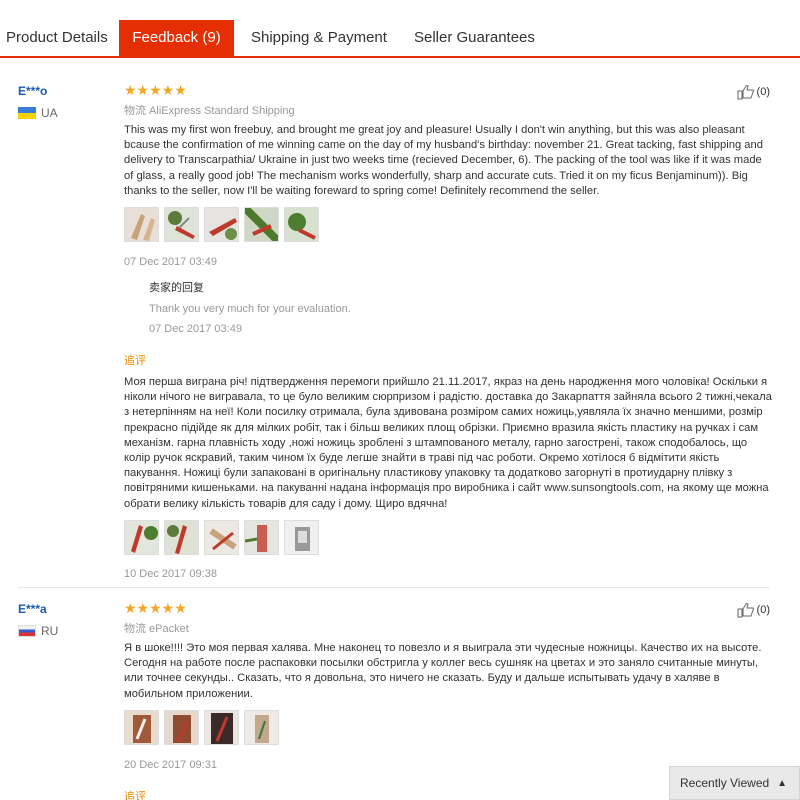 The image size is (800, 800). I want to click on review-date: 20 Dec 2017 09:31, so click(170, 765).